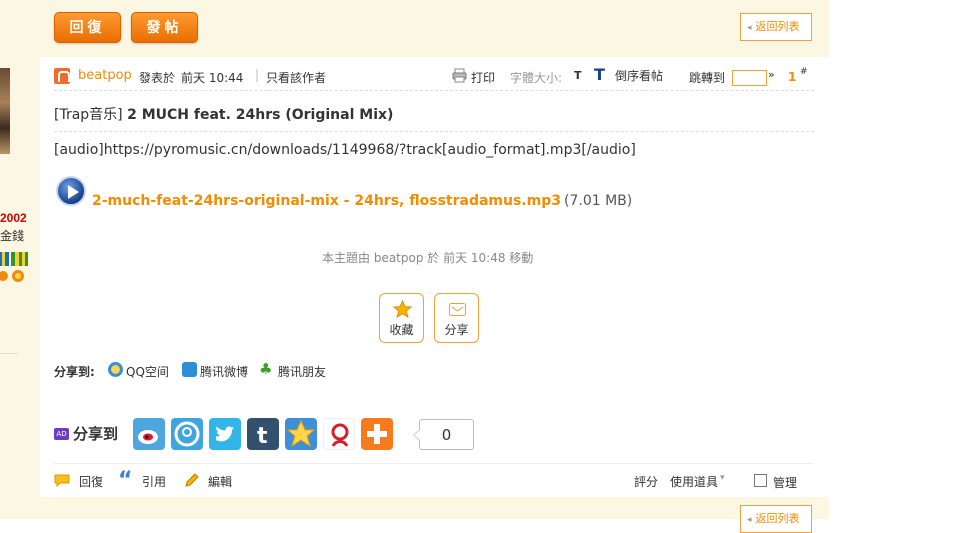  What do you see at coordinates (339, 434) in the screenshot?
I see `renren-icon` at bounding box center [339, 434].